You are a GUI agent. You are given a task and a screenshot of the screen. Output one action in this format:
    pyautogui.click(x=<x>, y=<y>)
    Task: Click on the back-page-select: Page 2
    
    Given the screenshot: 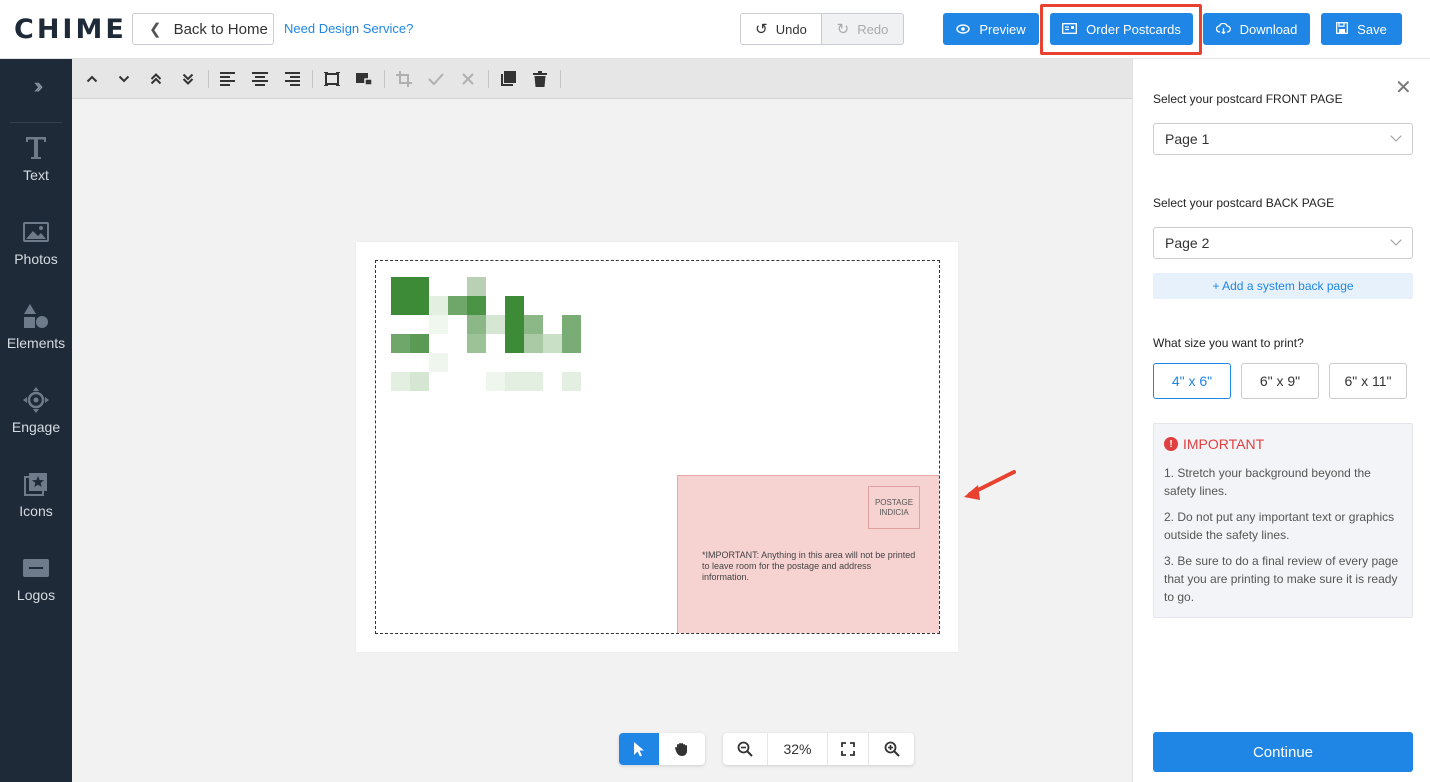 What is the action you would take?
    pyautogui.click(x=1283, y=243)
    